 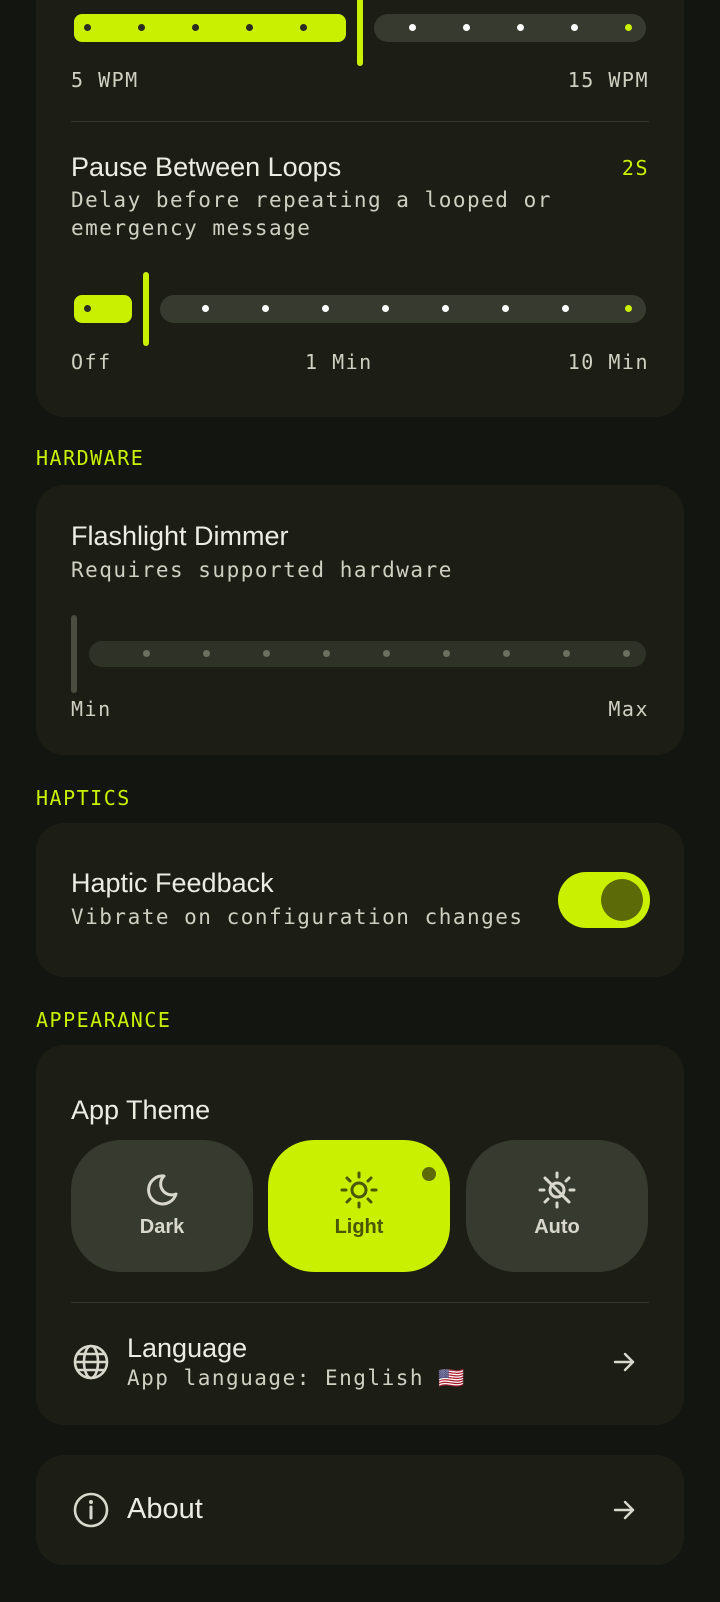 I want to click on pause-mid-label: 1 Min, so click(x=339, y=362).